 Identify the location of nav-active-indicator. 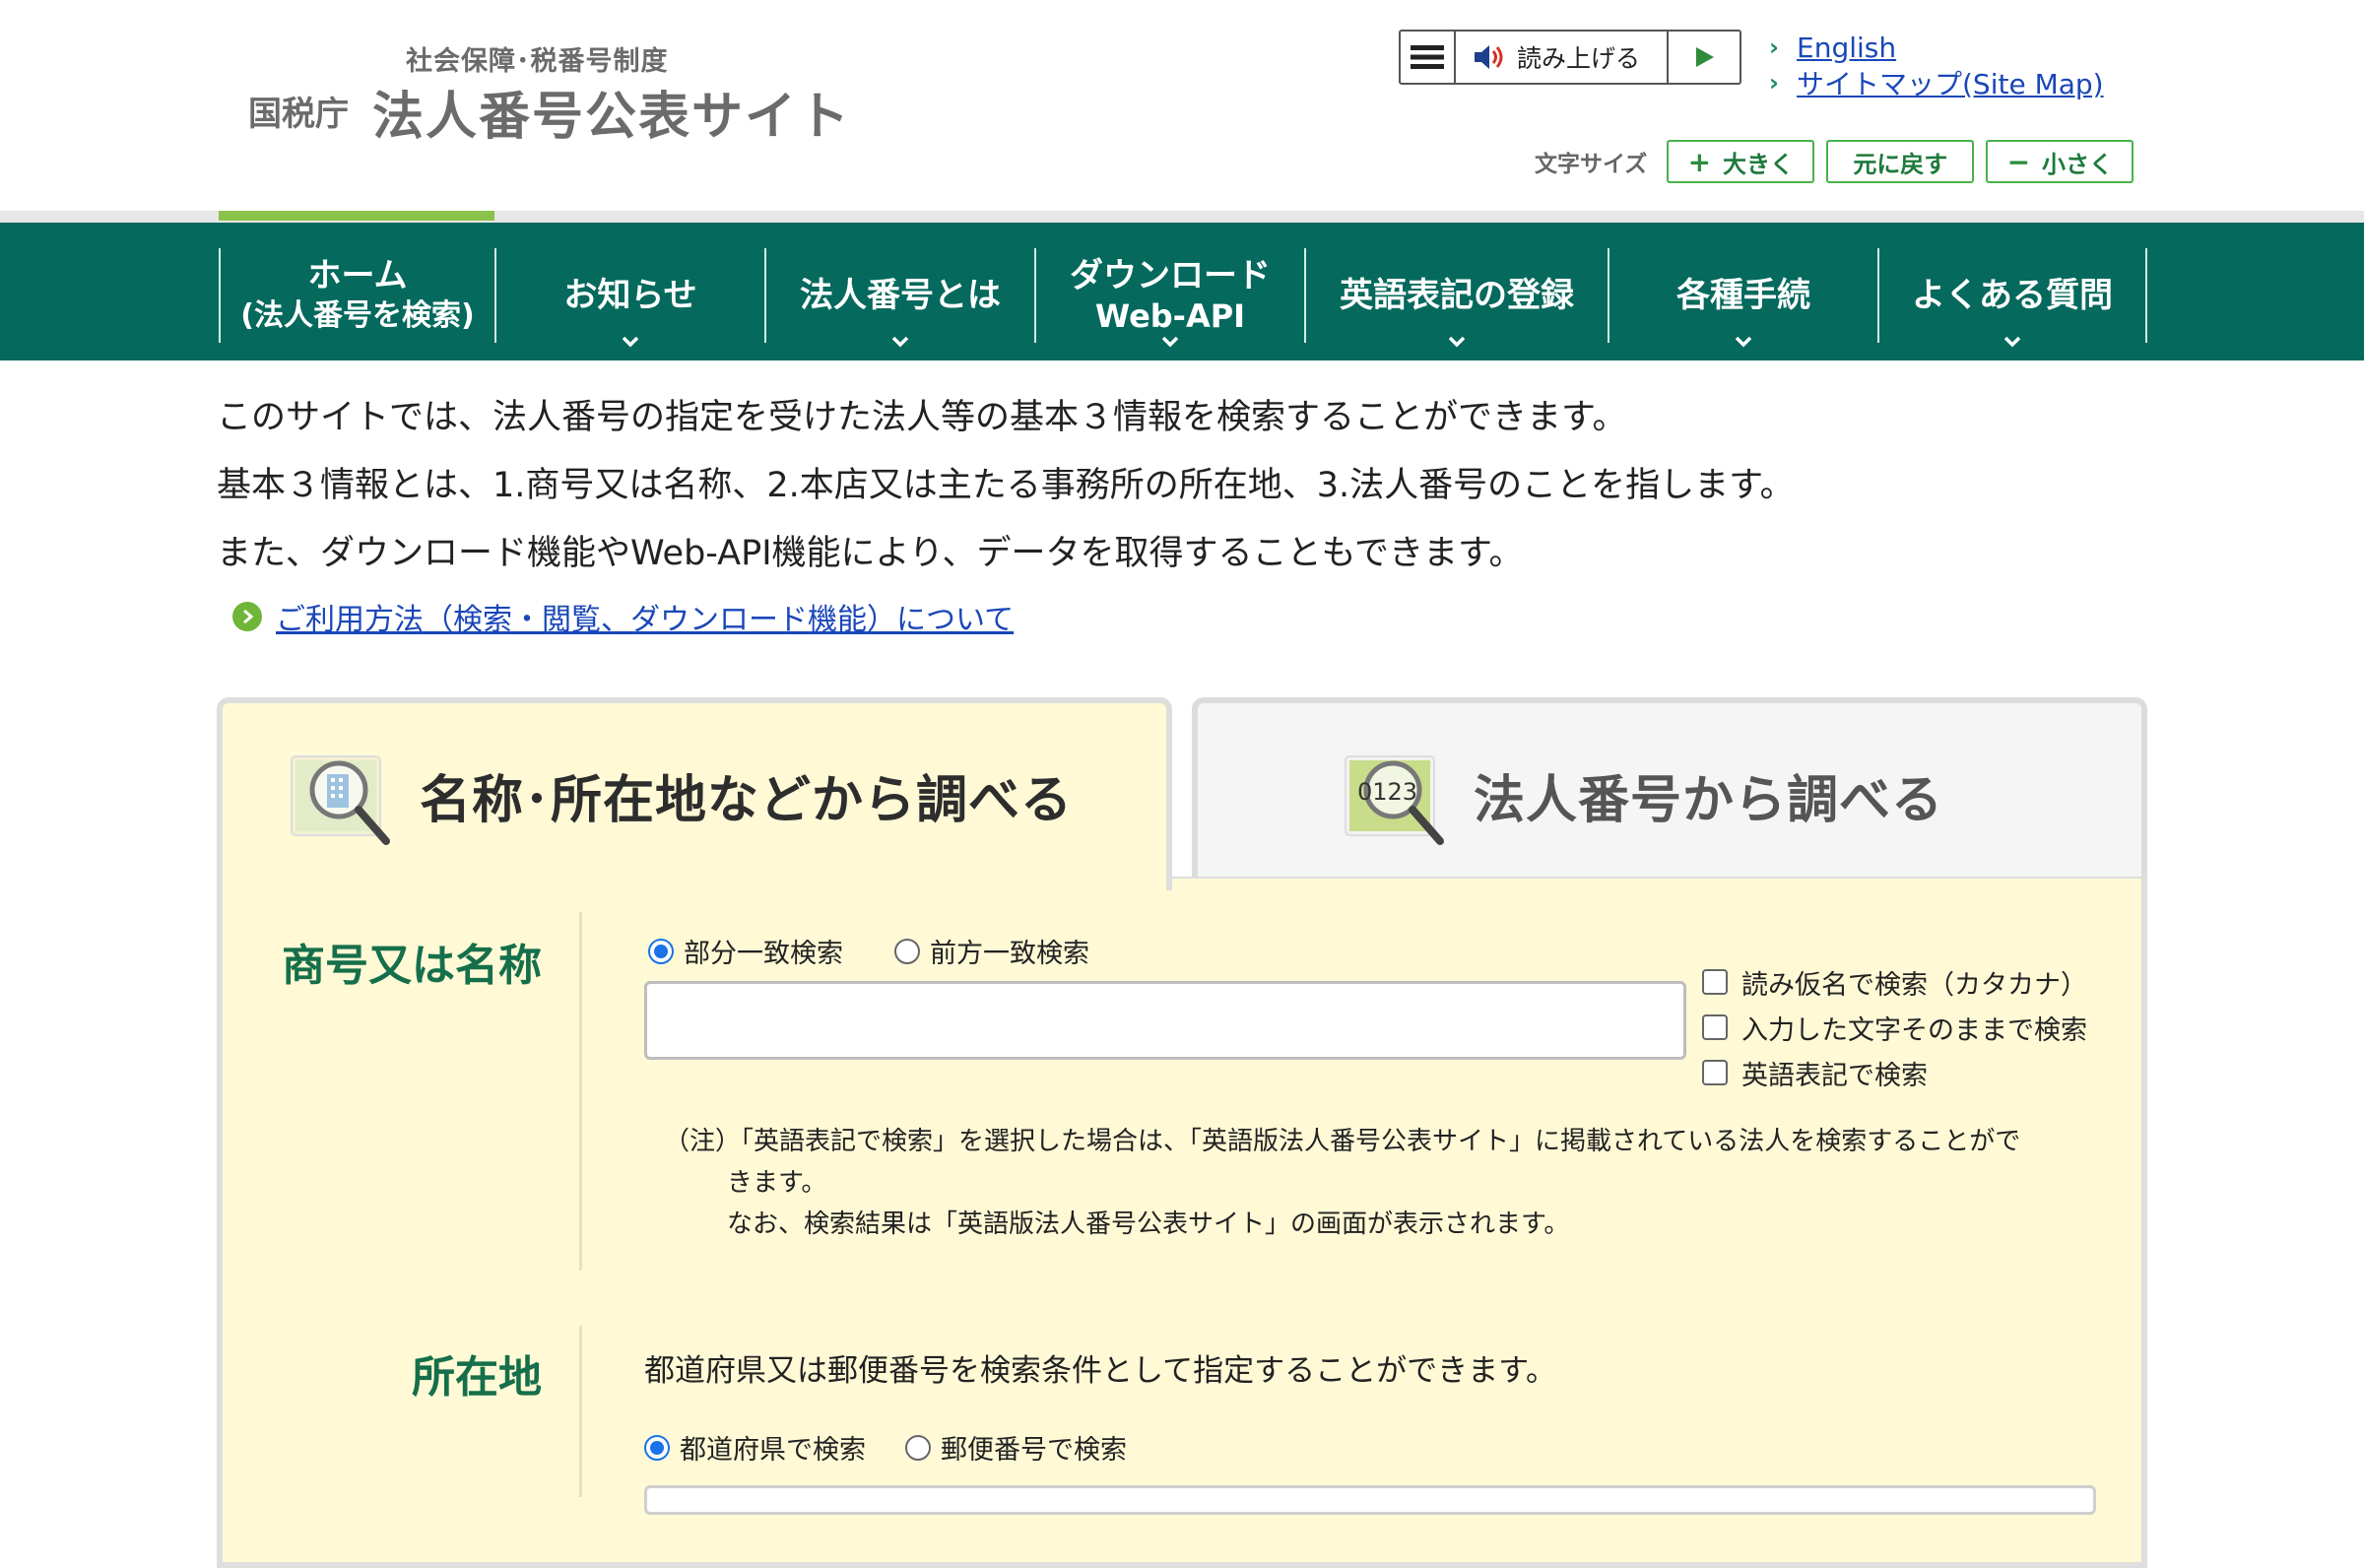
(356, 216).